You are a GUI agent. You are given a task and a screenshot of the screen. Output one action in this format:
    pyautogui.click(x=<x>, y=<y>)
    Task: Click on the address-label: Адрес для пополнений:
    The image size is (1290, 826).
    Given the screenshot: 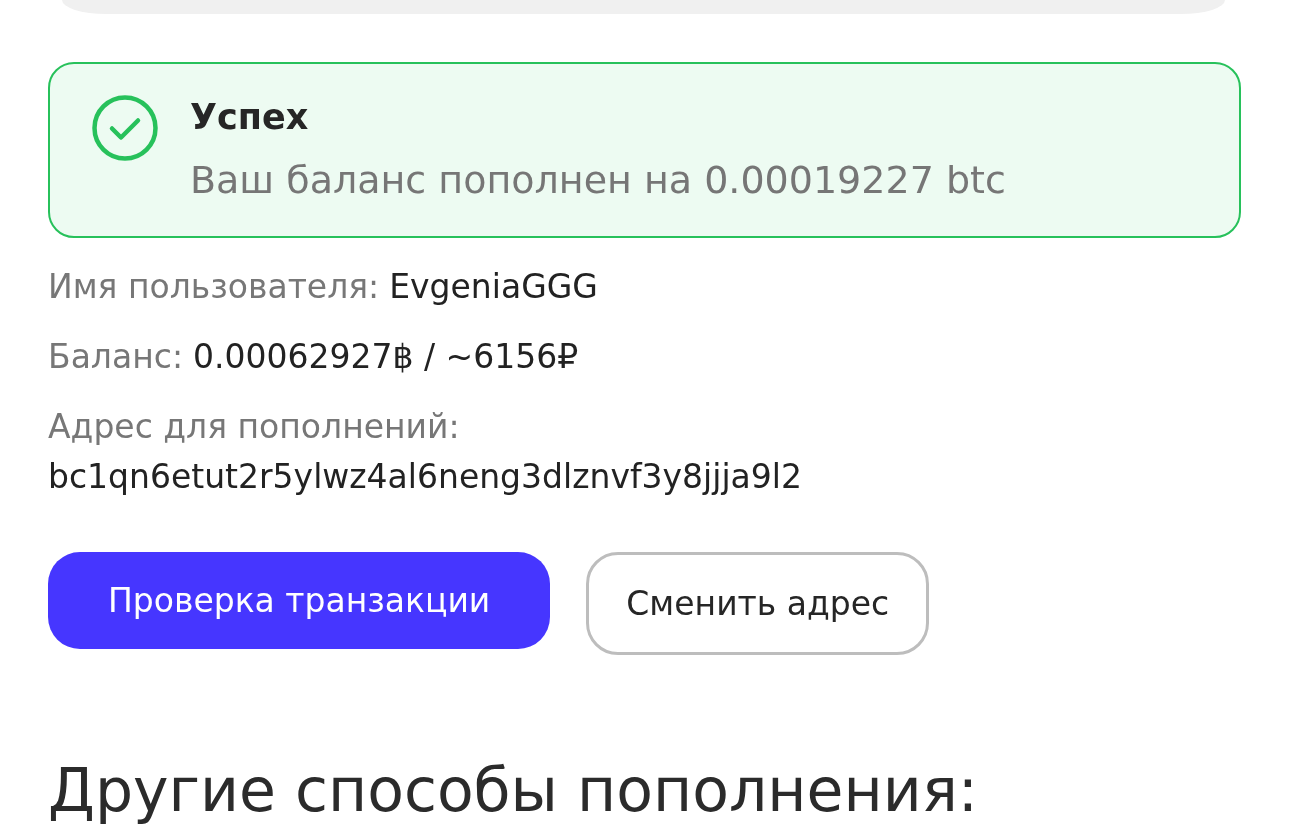 What is the action you would take?
    pyautogui.click(x=254, y=427)
    